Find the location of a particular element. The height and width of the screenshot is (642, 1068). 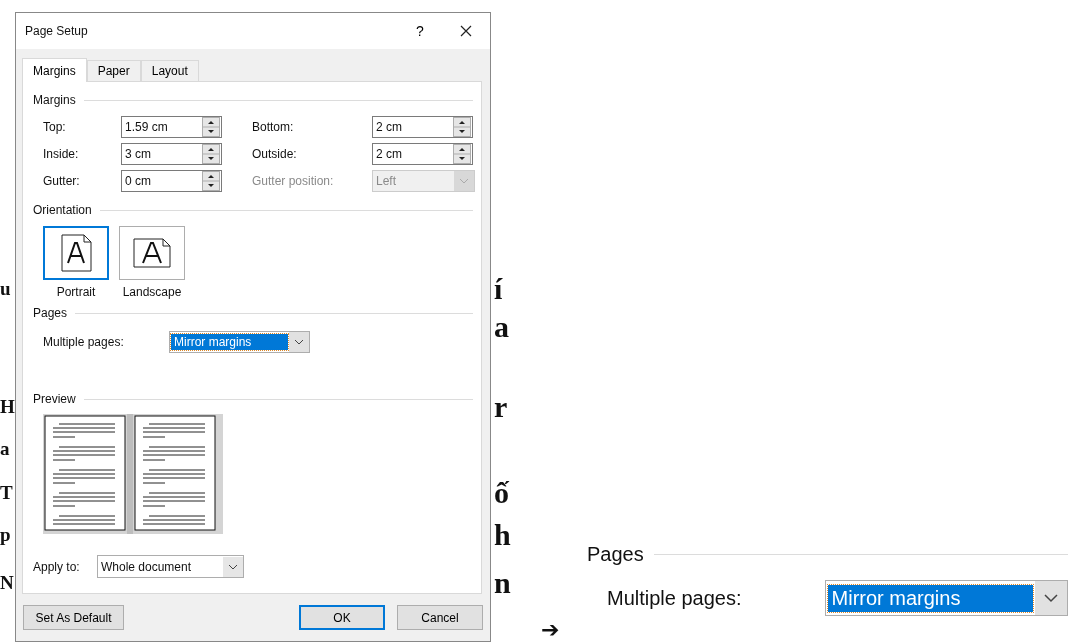

document-text: N is located at coordinates (7, 583).